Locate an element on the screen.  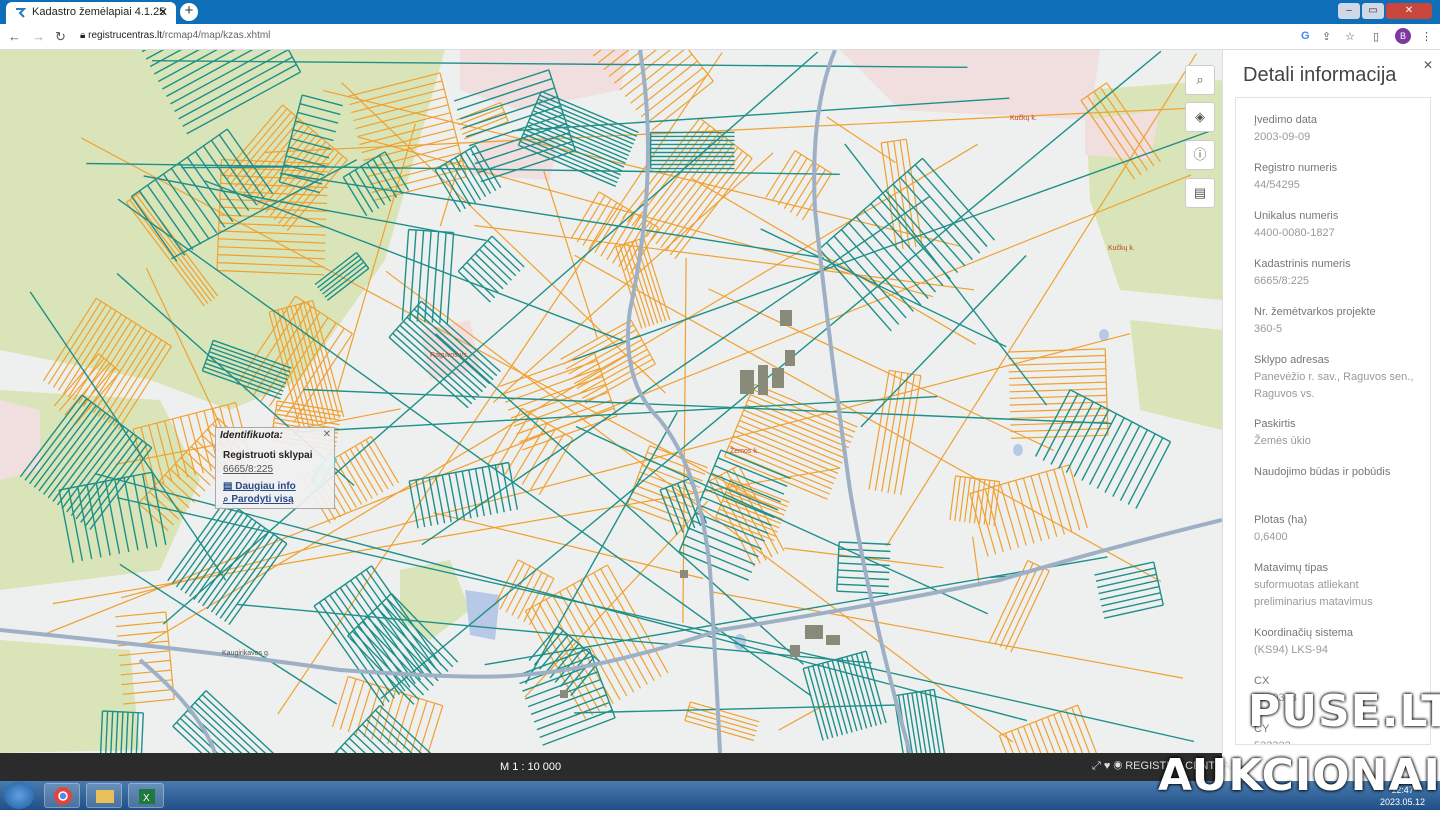
minimize-button: – is located at coordinates (1349, 11).